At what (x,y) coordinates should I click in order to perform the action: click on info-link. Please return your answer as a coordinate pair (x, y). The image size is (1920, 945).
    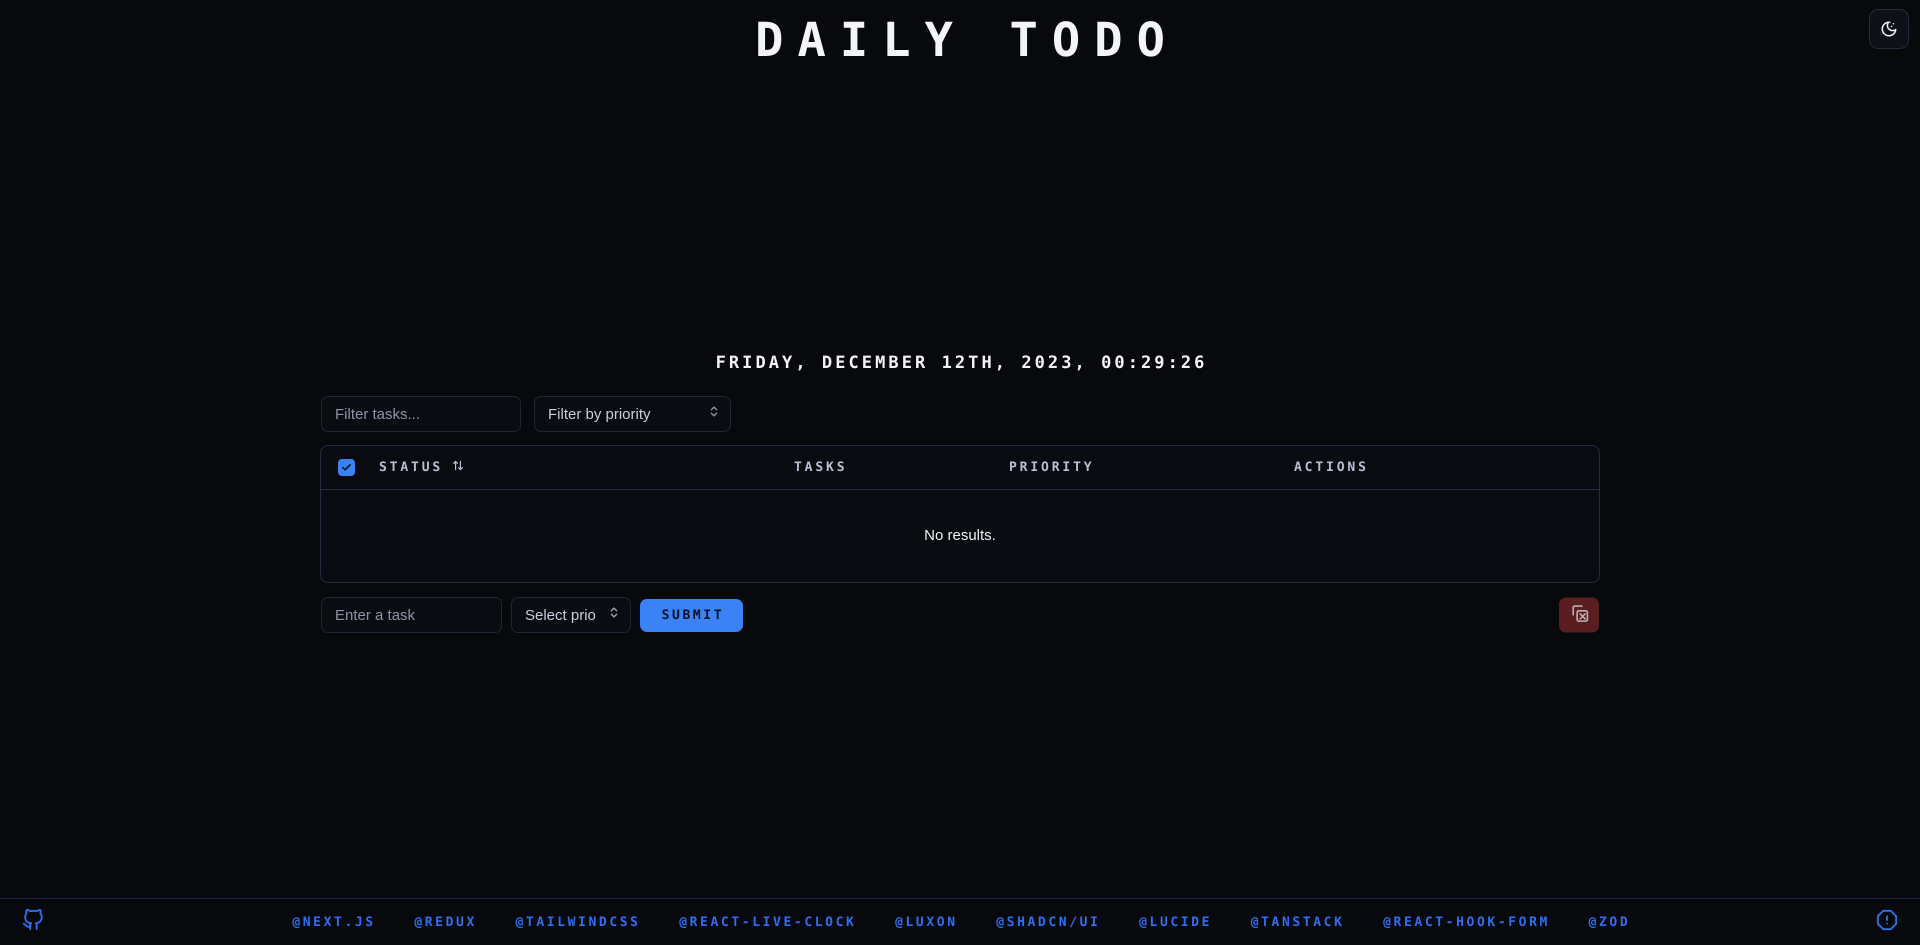
    Looking at the image, I should click on (1887, 922).